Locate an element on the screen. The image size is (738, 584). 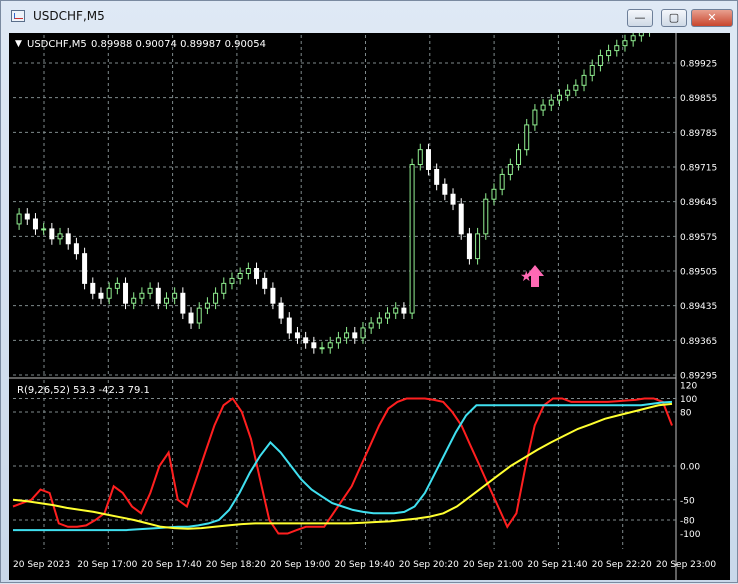
price-label: 0.89855 is located at coordinates (698, 99).